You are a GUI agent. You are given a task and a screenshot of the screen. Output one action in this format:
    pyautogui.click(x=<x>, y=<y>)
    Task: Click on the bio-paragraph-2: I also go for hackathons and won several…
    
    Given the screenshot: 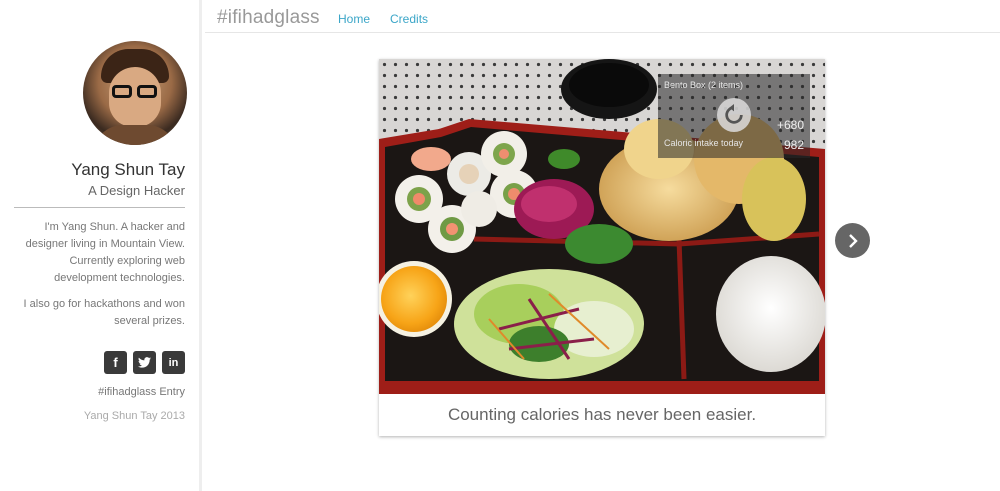 What is the action you would take?
    pyautogui.click(x=104, y=312)
    